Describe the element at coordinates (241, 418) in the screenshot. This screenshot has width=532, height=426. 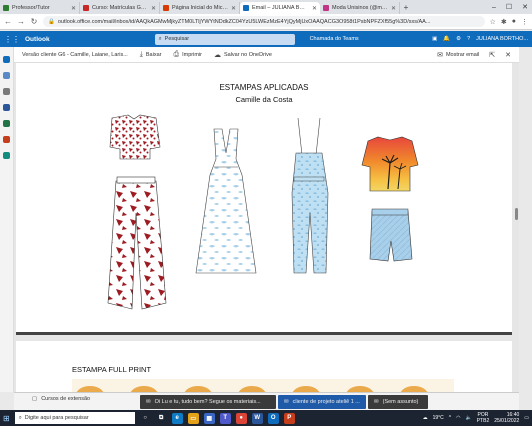
I see `chrome-icon: ●` at that location.